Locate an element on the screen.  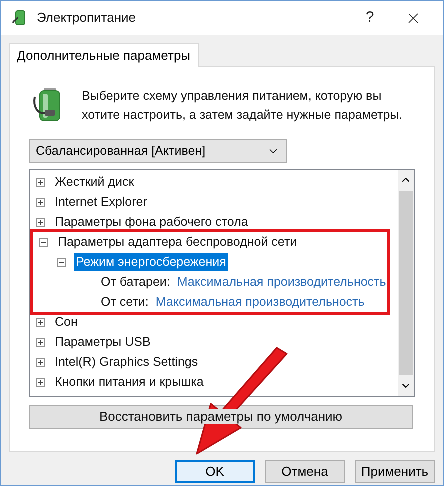
tree-item: Параметры адаптера беспроводной сети is located at coordinates (178, 242).